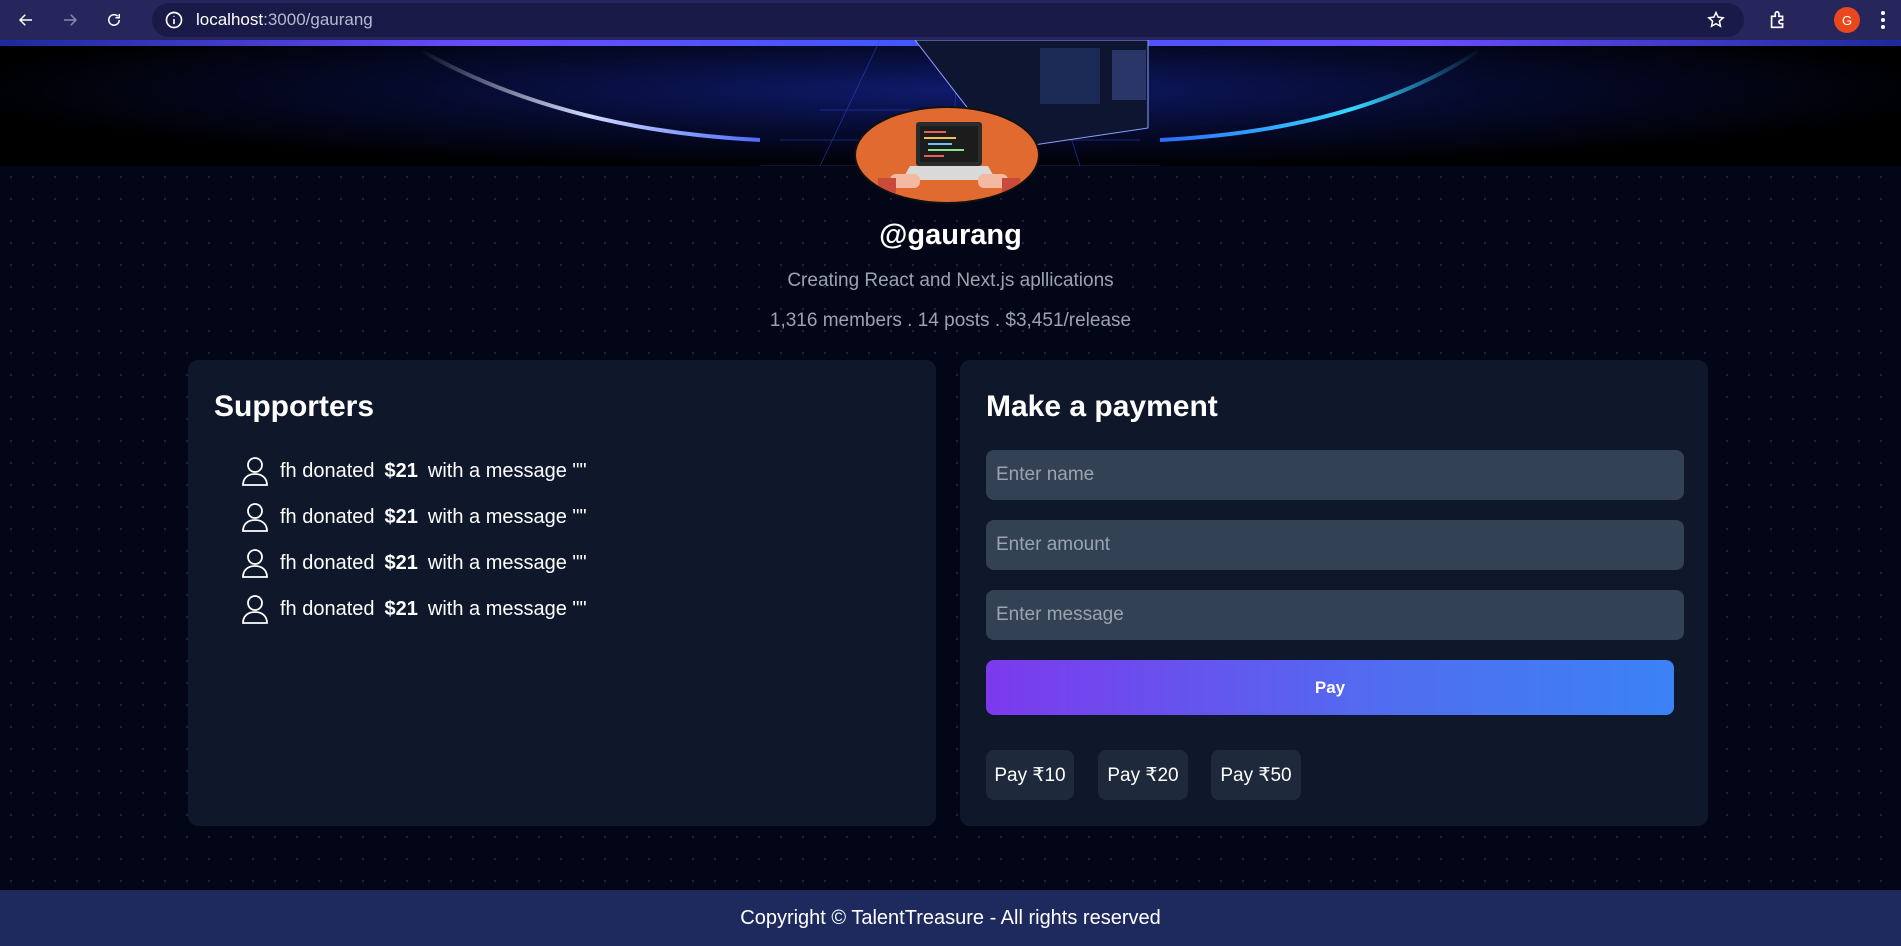 The image size is (1901, 946). Describe the element at coordinates (1143, 775) in the screenshot. I see `pay-20-button: Pay ₹20` at that location.